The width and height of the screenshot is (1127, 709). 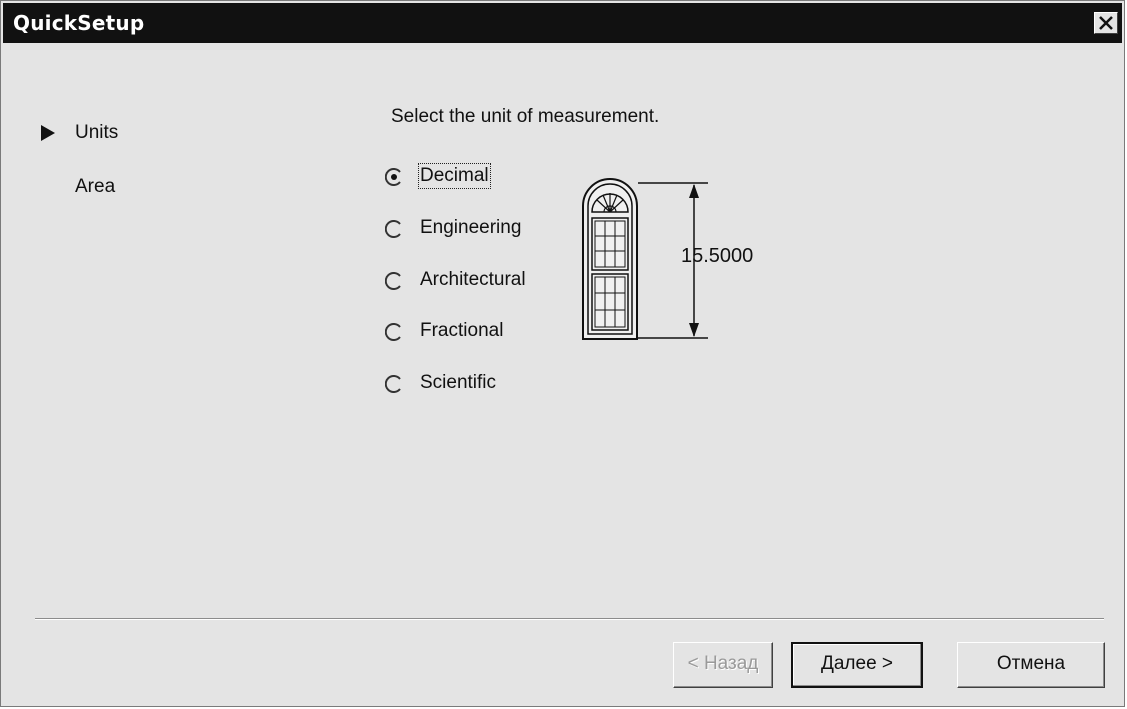 What do you see at coordinates (723, 665) in the screenshot?
I see `back-button: < Назад` at bounding box center [723, 665].